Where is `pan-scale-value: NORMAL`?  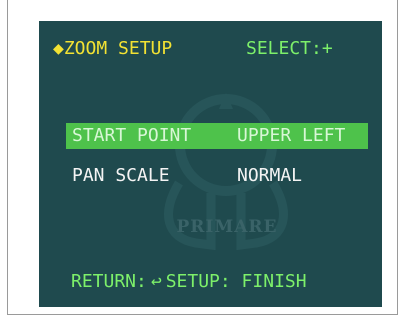
pan-scale-value: NORMAL is located at coordinates (269, 176).